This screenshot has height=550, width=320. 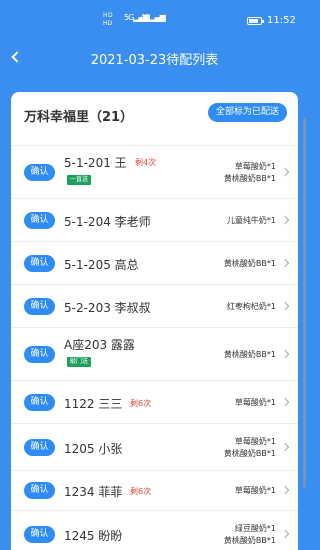 I want to click on product-list: 绿豆酸奶*1 黄桃酸奶BB*1, so click(x=250, y=535).